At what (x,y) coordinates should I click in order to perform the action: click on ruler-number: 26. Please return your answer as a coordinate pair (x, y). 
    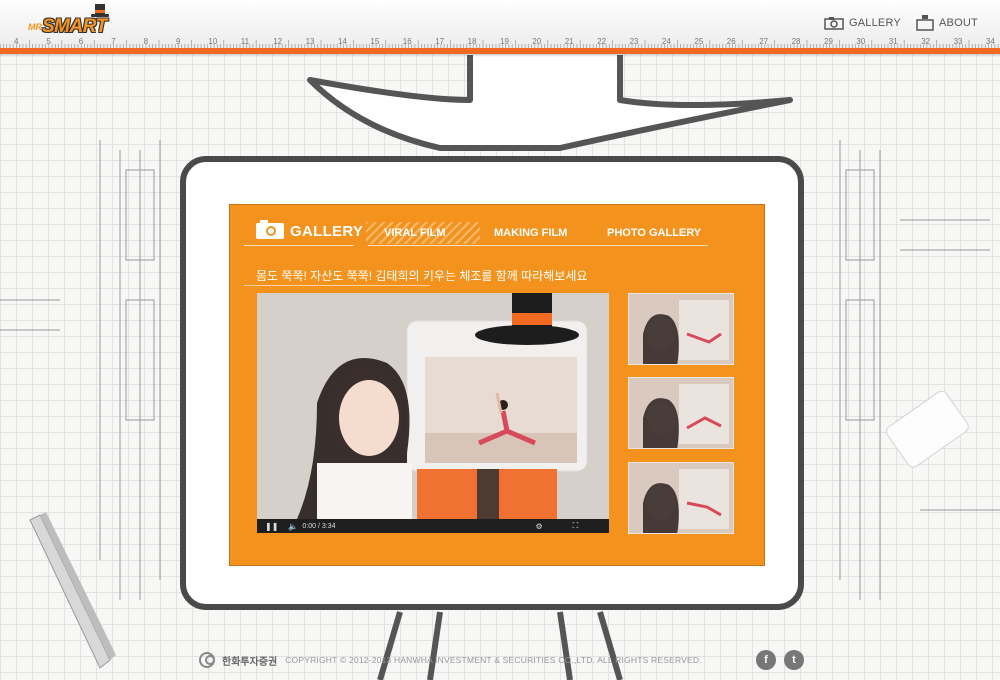
    Looking at the image, I should click on (731, 41).